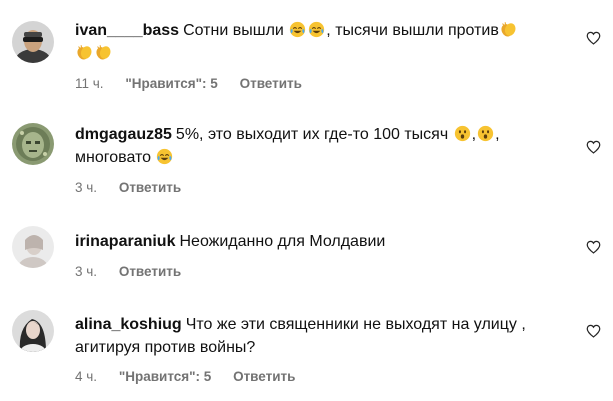 This screenshot has width=613, height=401. Describe the element at coordinates (128, 324) in the screenshot. I see `comment-username: alina_koshiug` at that location.